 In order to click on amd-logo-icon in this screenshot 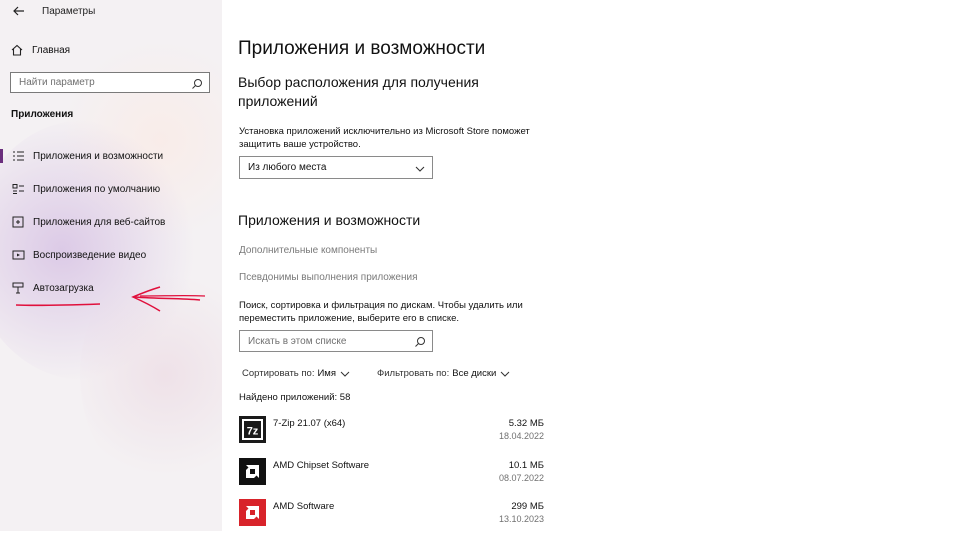, I will do `click(252, 471)`.